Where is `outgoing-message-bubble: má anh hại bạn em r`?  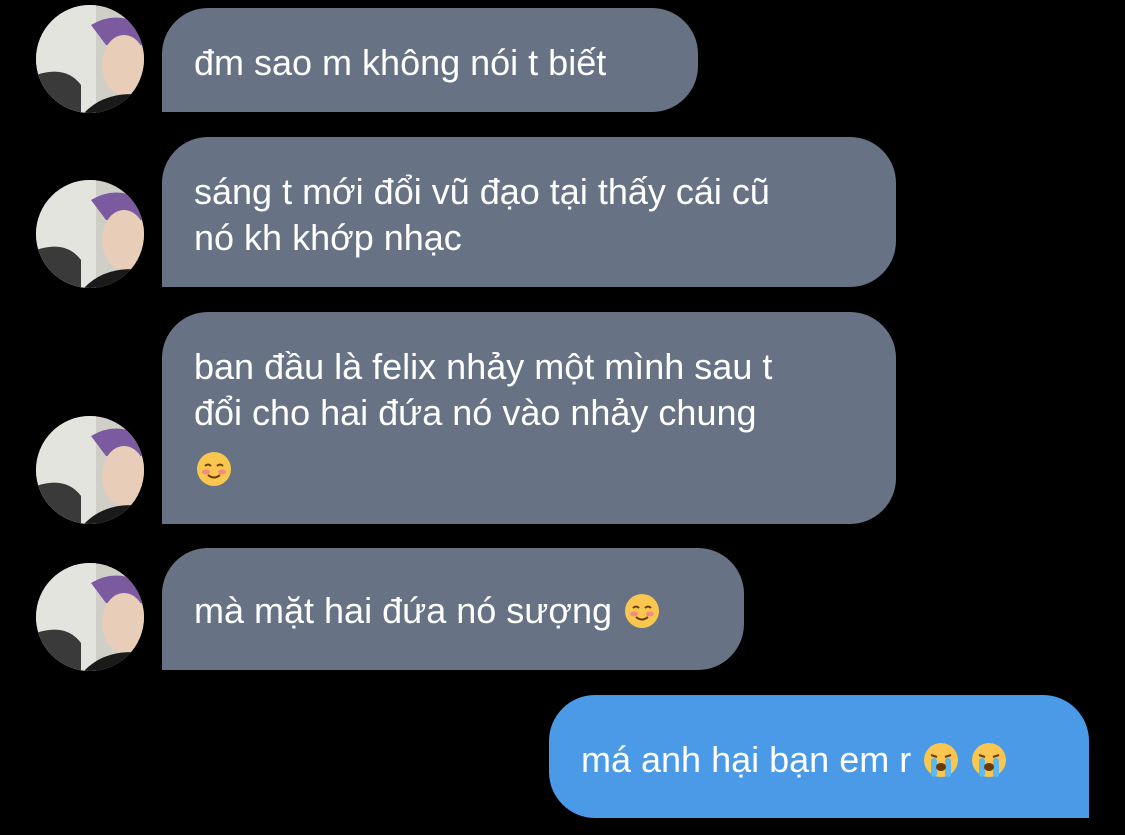
outgoing-message-bubble: má anh hại bạn em r is located at coordinates (819, 756).